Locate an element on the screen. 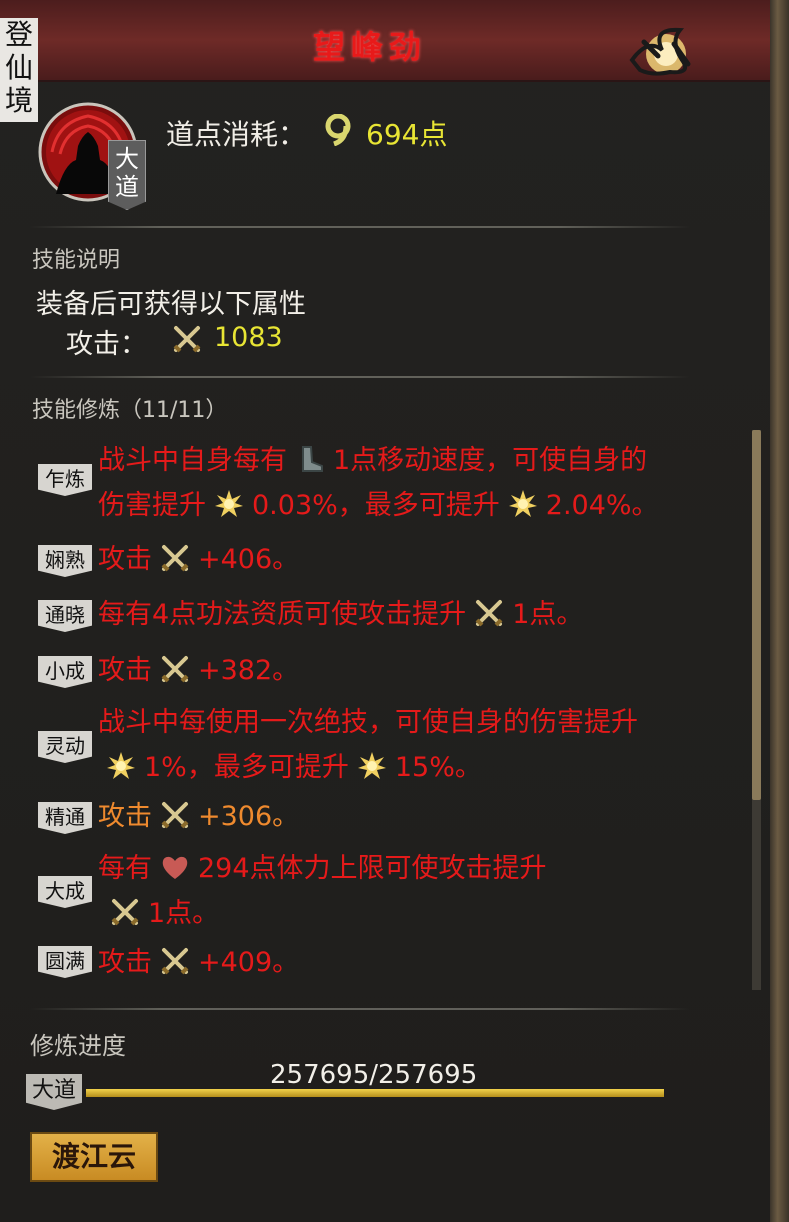 This screenshot has width=789, height=1222. effect-text-segment: 战斗中每使用一次绝技，可使自身的伤害提升 is located at coordinates (368, 722).